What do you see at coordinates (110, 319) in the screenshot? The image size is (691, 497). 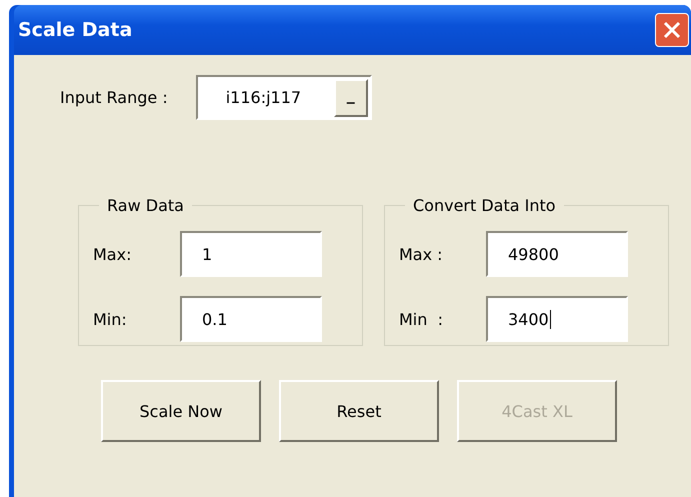 I see `field-label: Min:` at bounding box center [110, 319].